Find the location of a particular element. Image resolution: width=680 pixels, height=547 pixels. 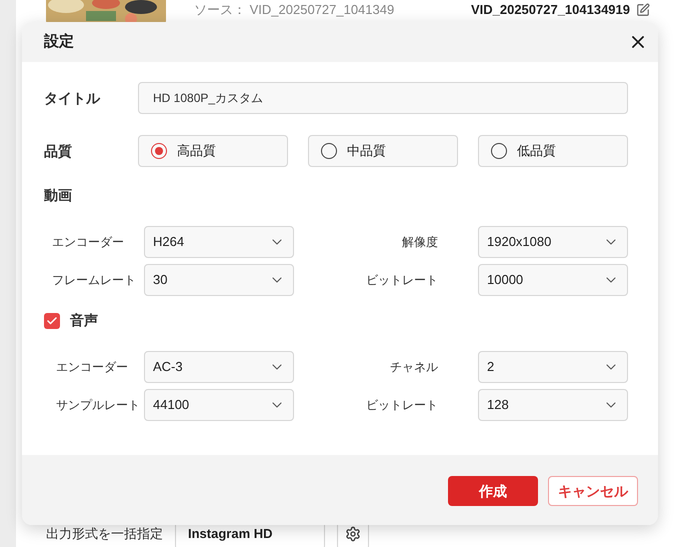

edit-icon is located at coordinates (643, 10).